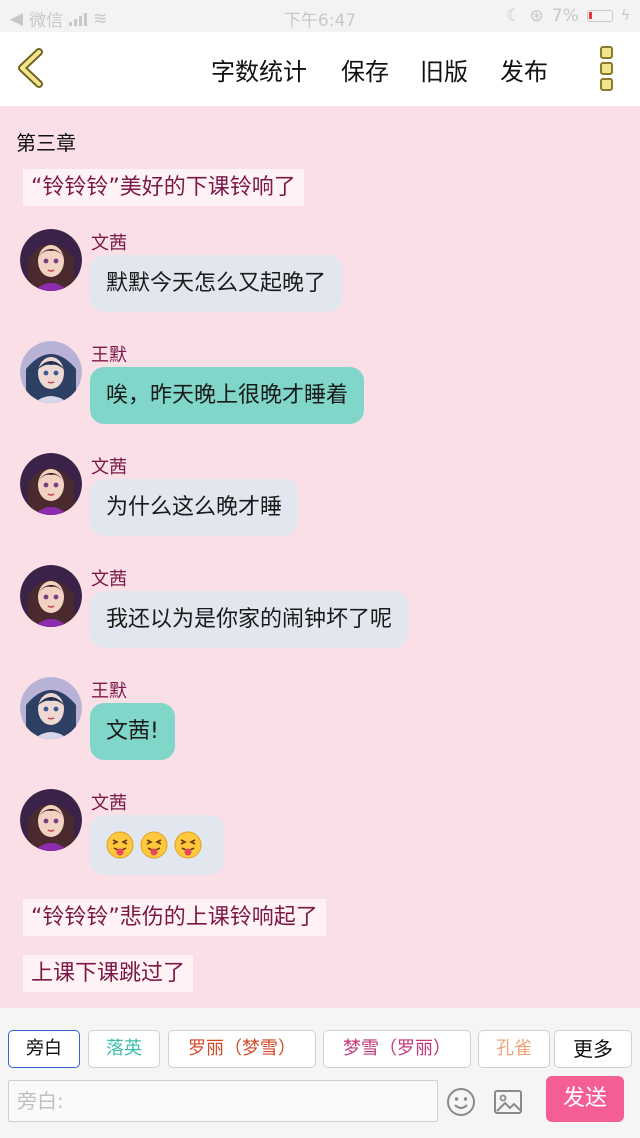  Describe the element at coordinates (108, 973) in the screenshot. I see `narration-line: 上课下课跳过了` at that location.